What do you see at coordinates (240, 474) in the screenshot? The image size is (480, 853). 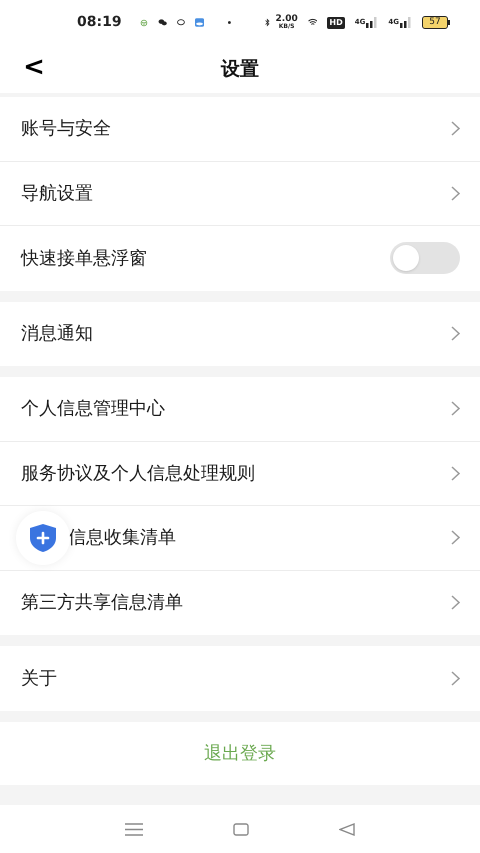 I see `settings-row: 服务协议及个人信息处理规则` at bounding box center [240, 474].